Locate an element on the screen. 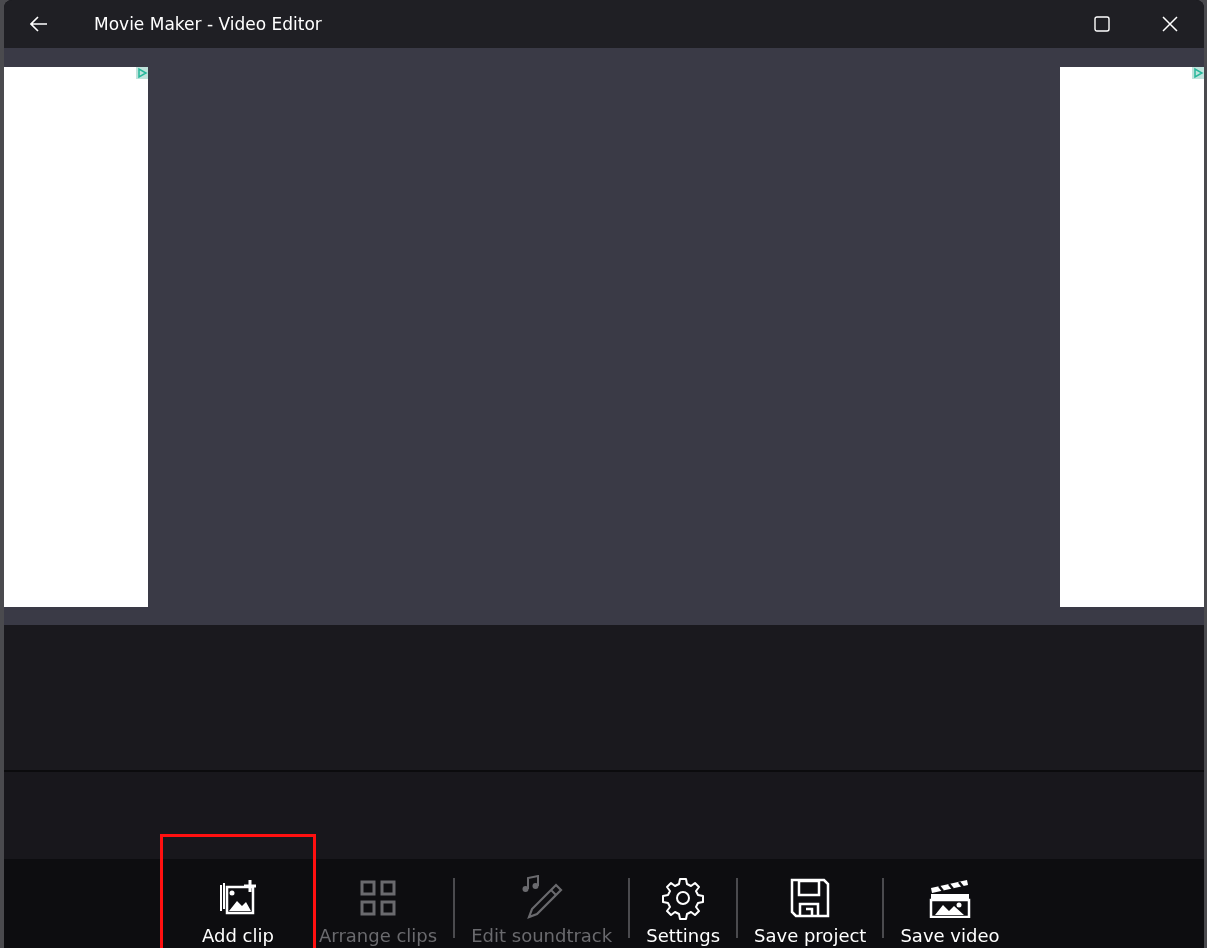 This screenshot has height=948, width=1207. grid-icon is located at coordinates (378, 898).